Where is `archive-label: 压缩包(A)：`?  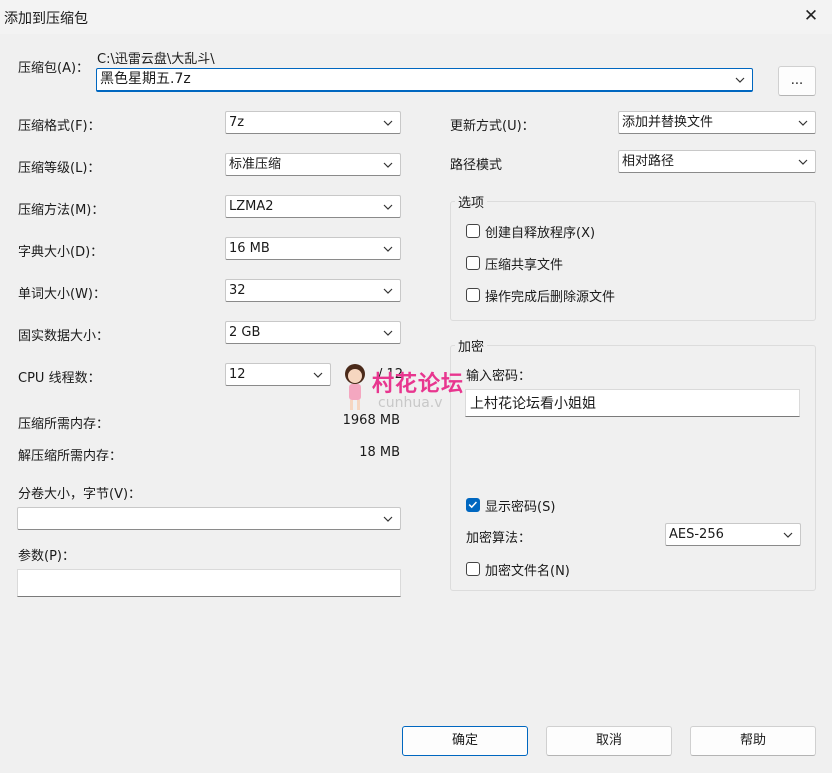
archive-label: 压缩包(A)： is located at coordinates (54, 68).